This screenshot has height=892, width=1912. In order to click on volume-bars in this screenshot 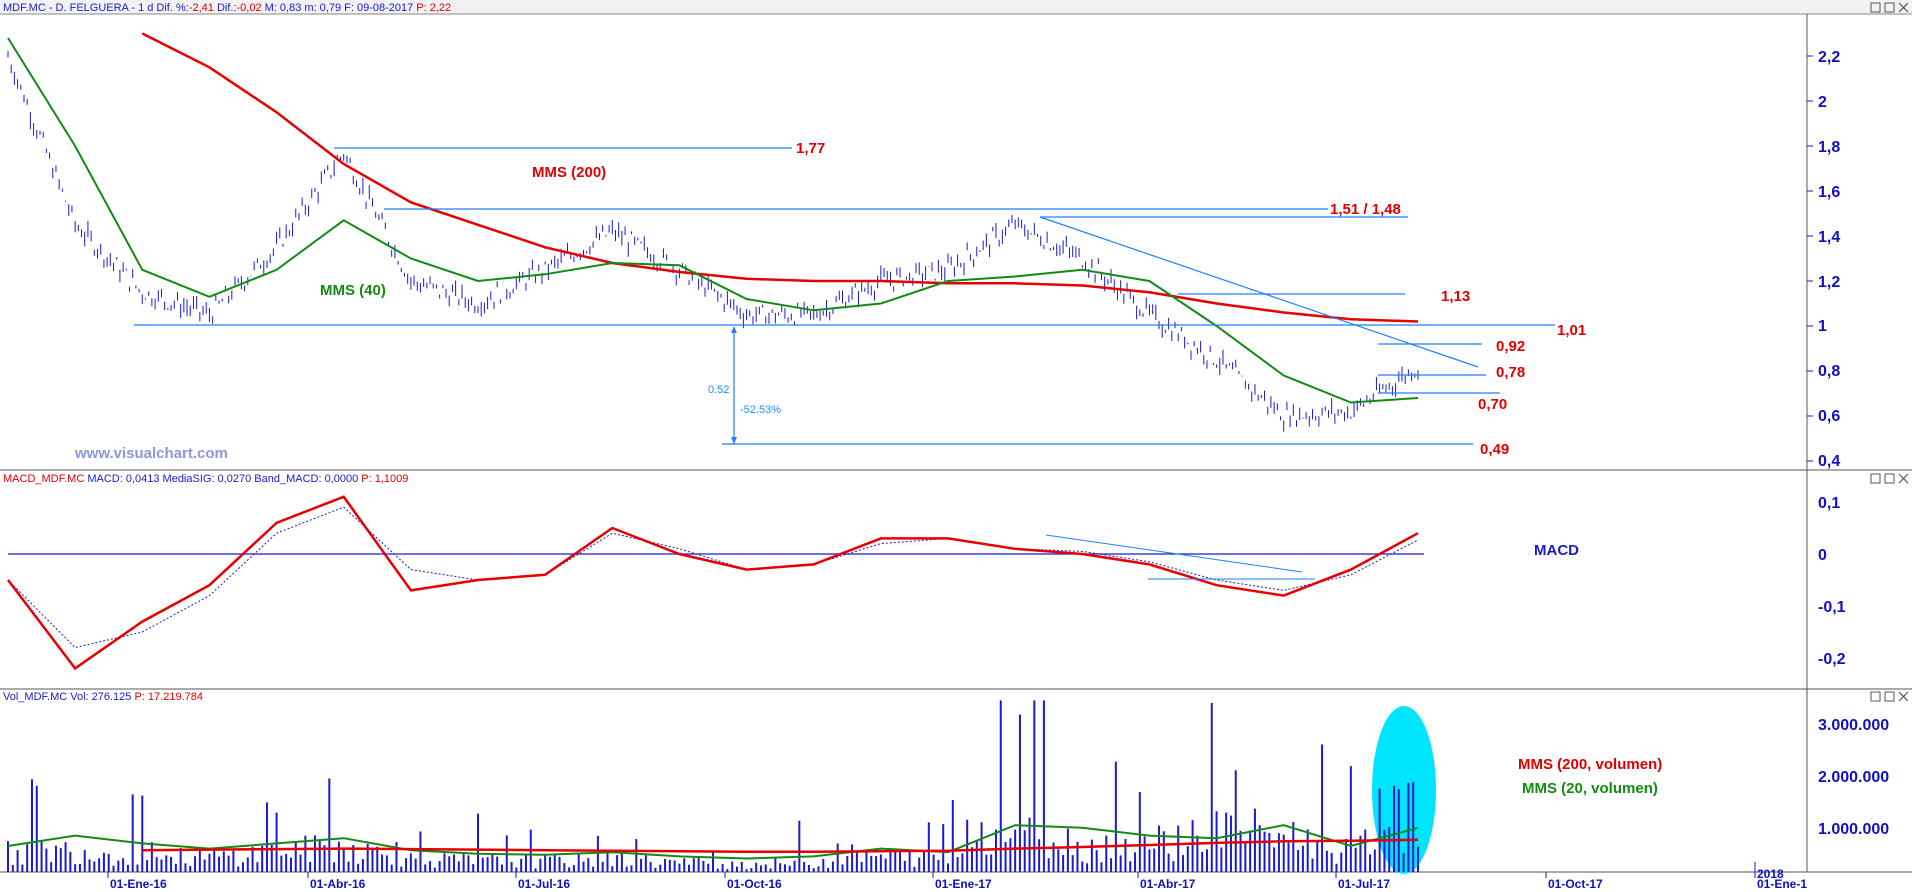, I will do `click(713, 786)`.